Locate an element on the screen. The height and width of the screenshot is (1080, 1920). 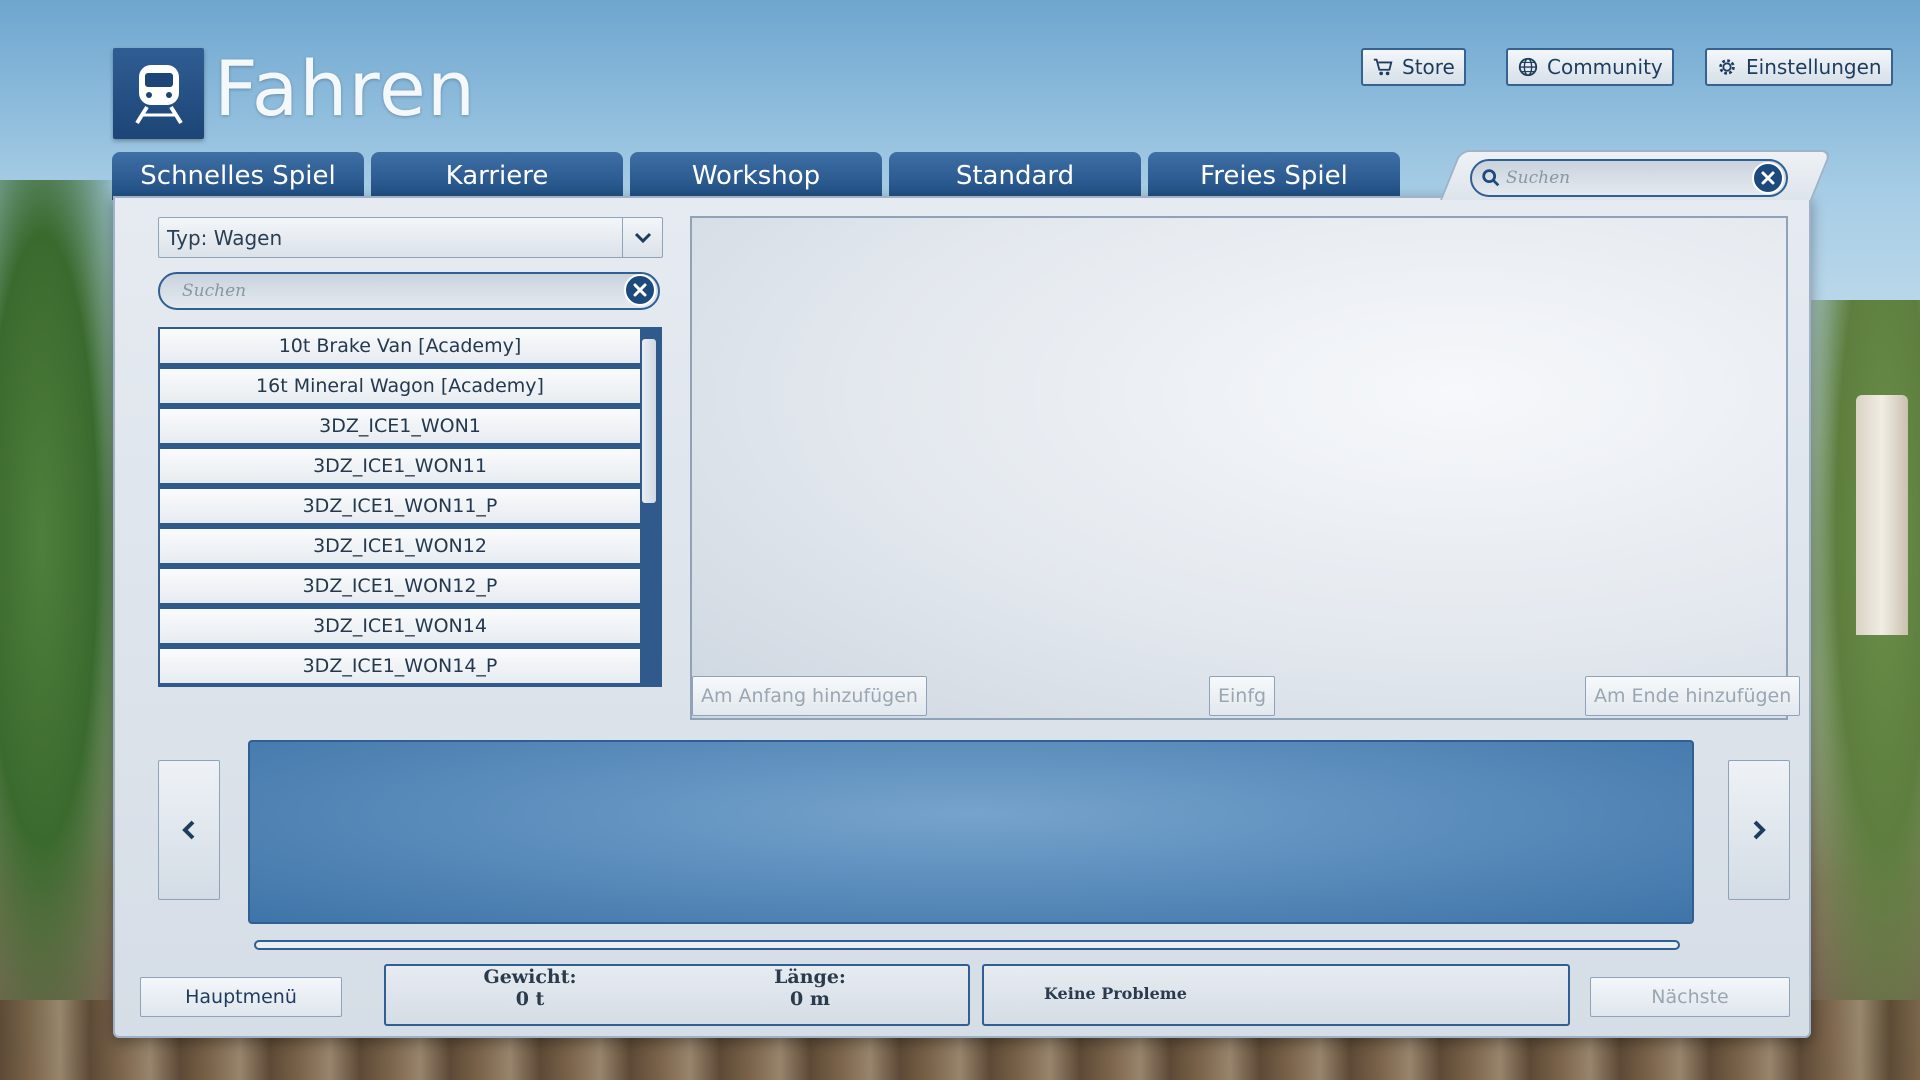
next-button: Nächste is located at coordinates (1690, 997).